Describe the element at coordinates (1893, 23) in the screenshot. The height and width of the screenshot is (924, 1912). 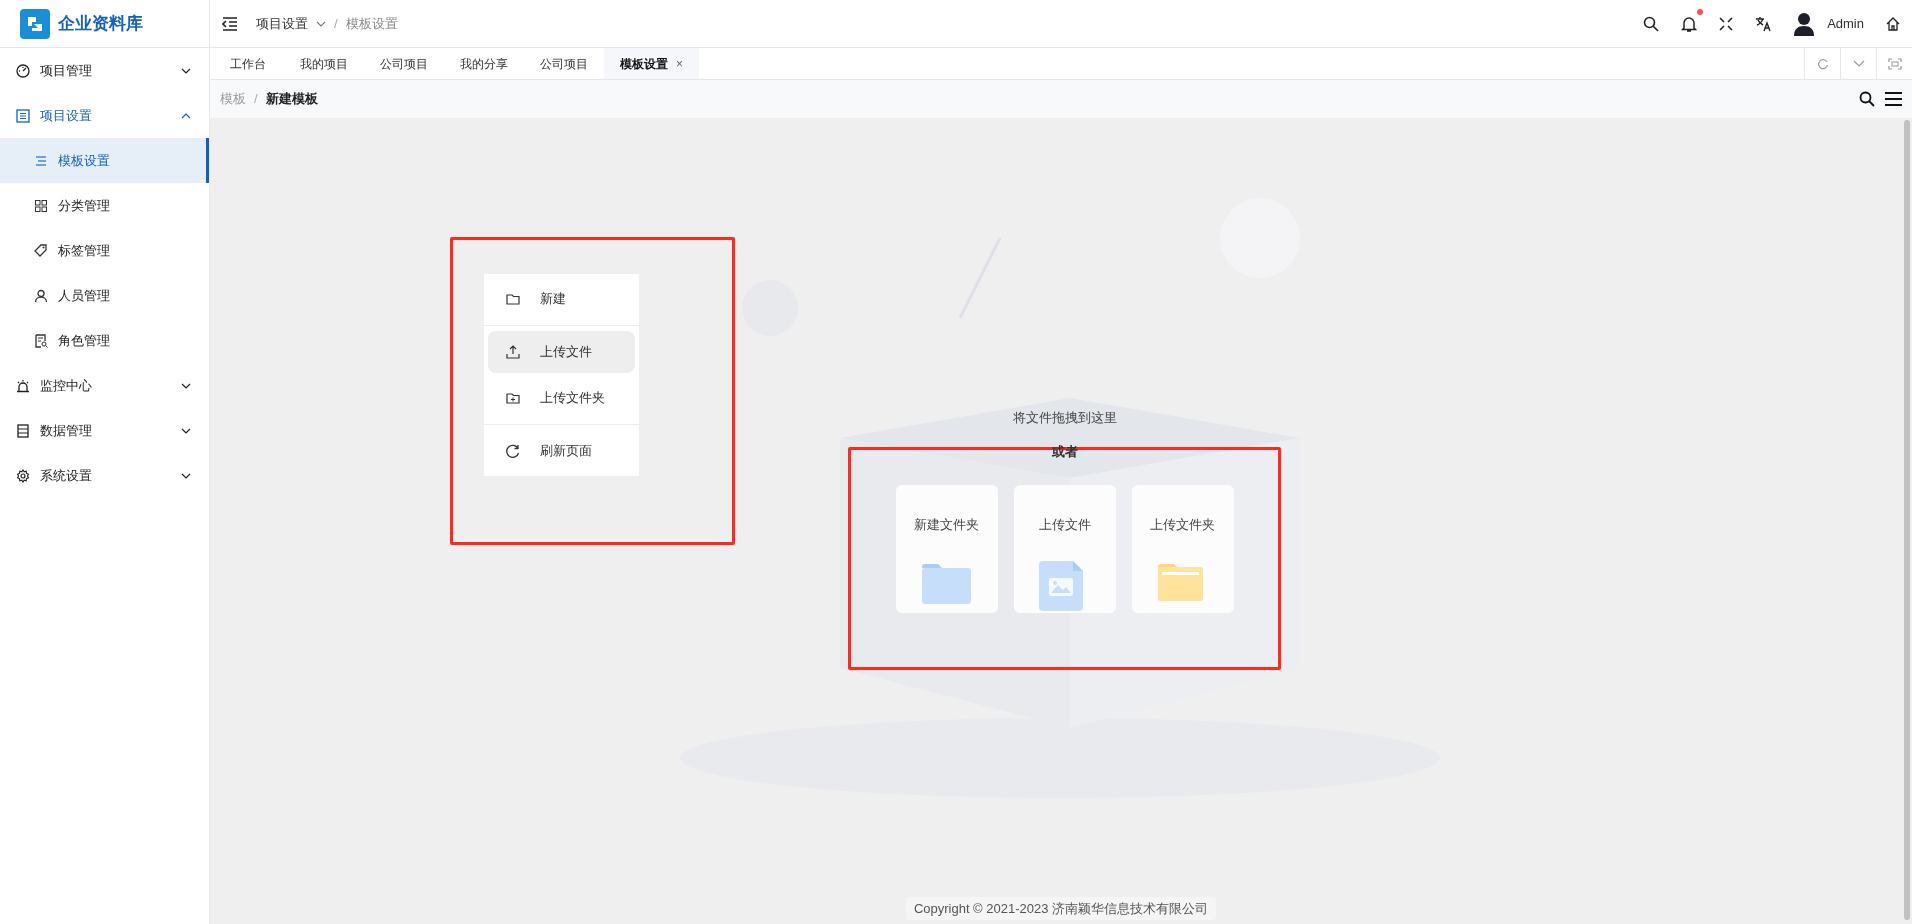
I see `home-icon` at that location.